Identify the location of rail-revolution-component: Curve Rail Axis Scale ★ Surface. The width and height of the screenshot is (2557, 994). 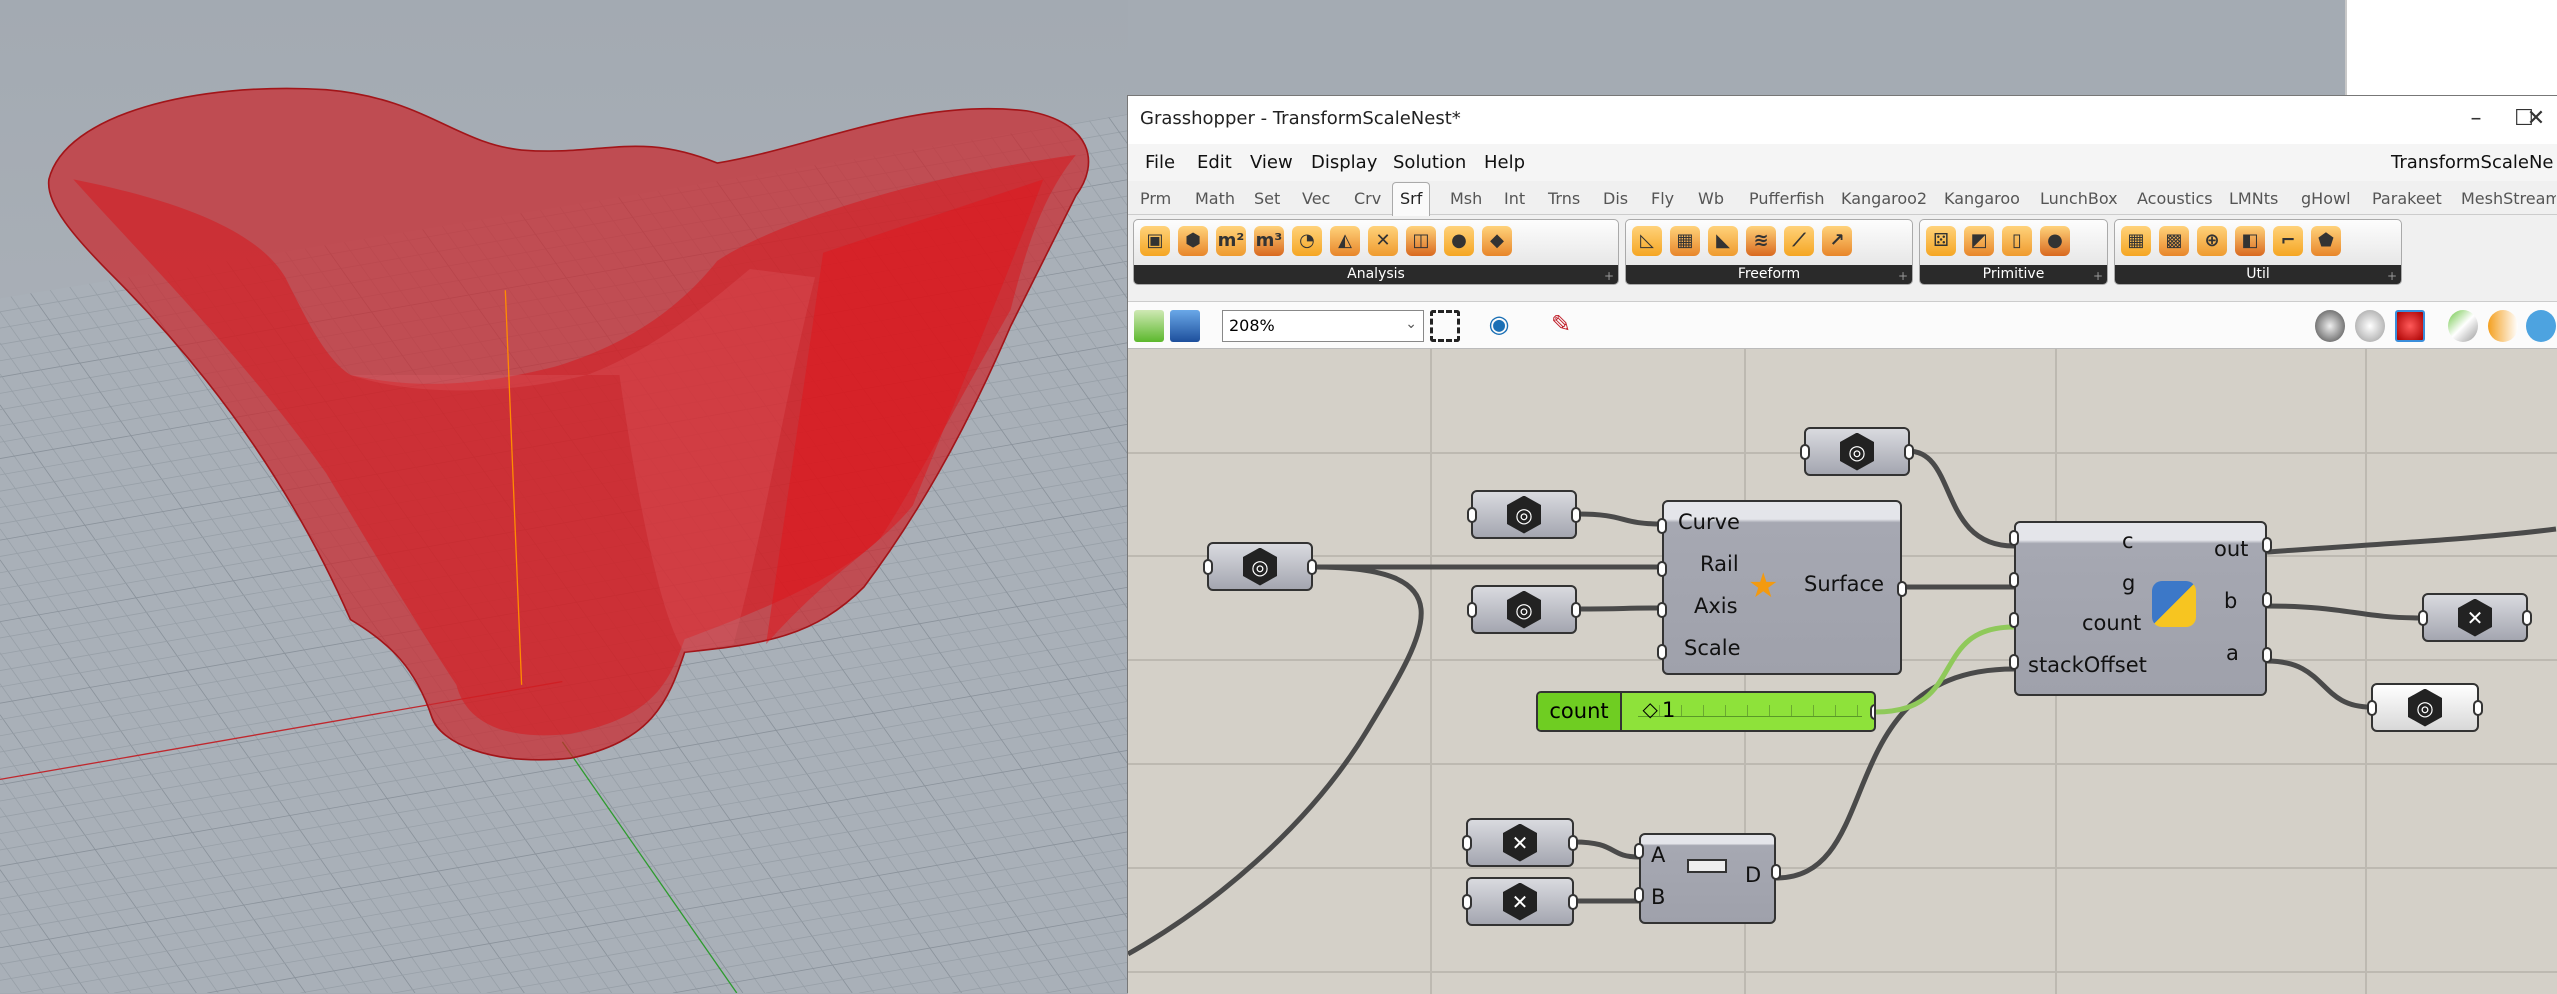
(1782, 587).